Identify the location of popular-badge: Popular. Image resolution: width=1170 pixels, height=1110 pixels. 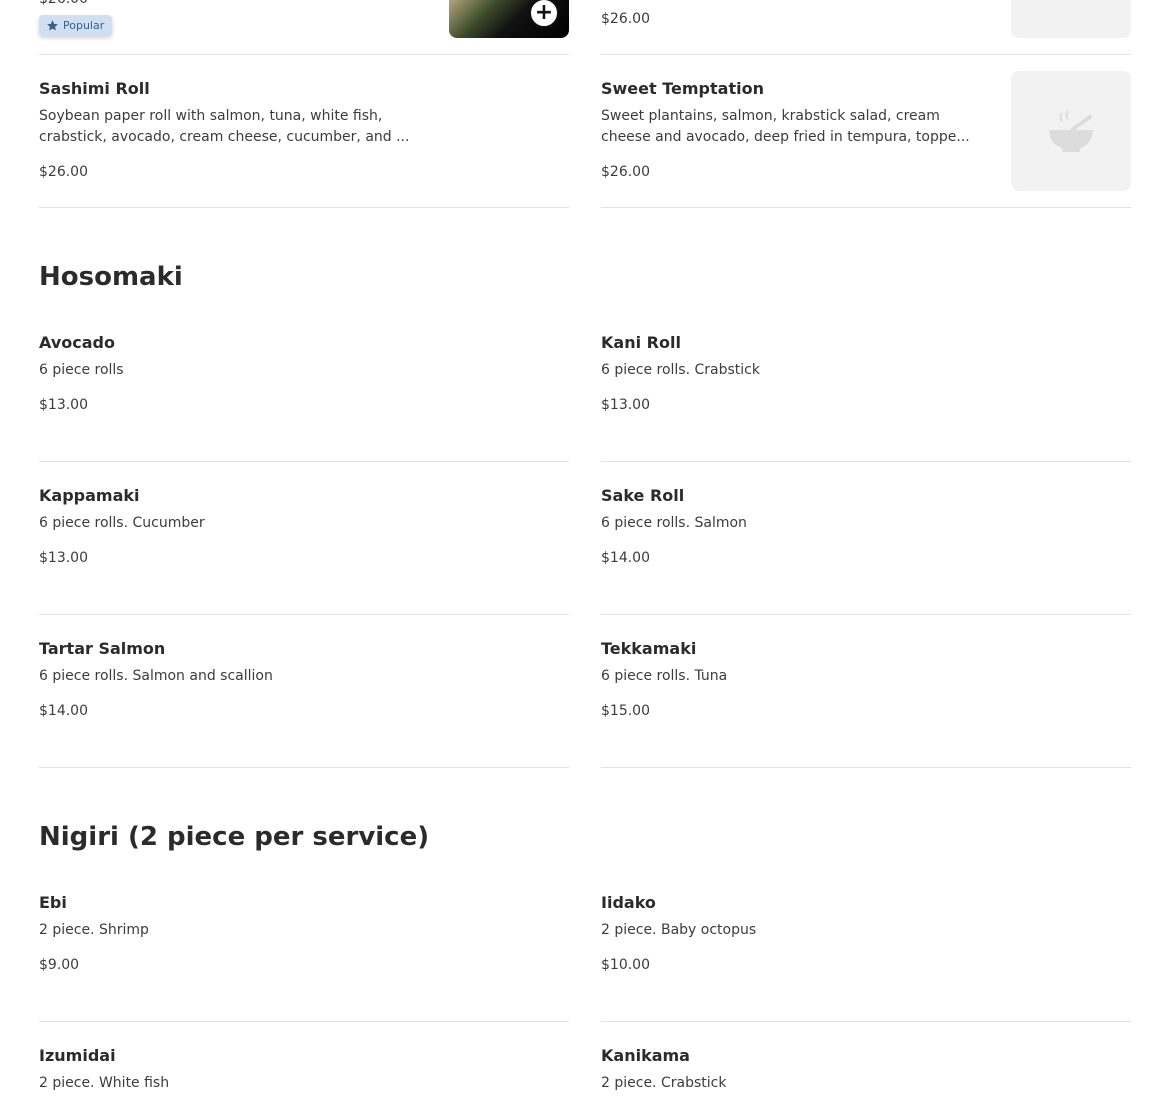
(76, 25).